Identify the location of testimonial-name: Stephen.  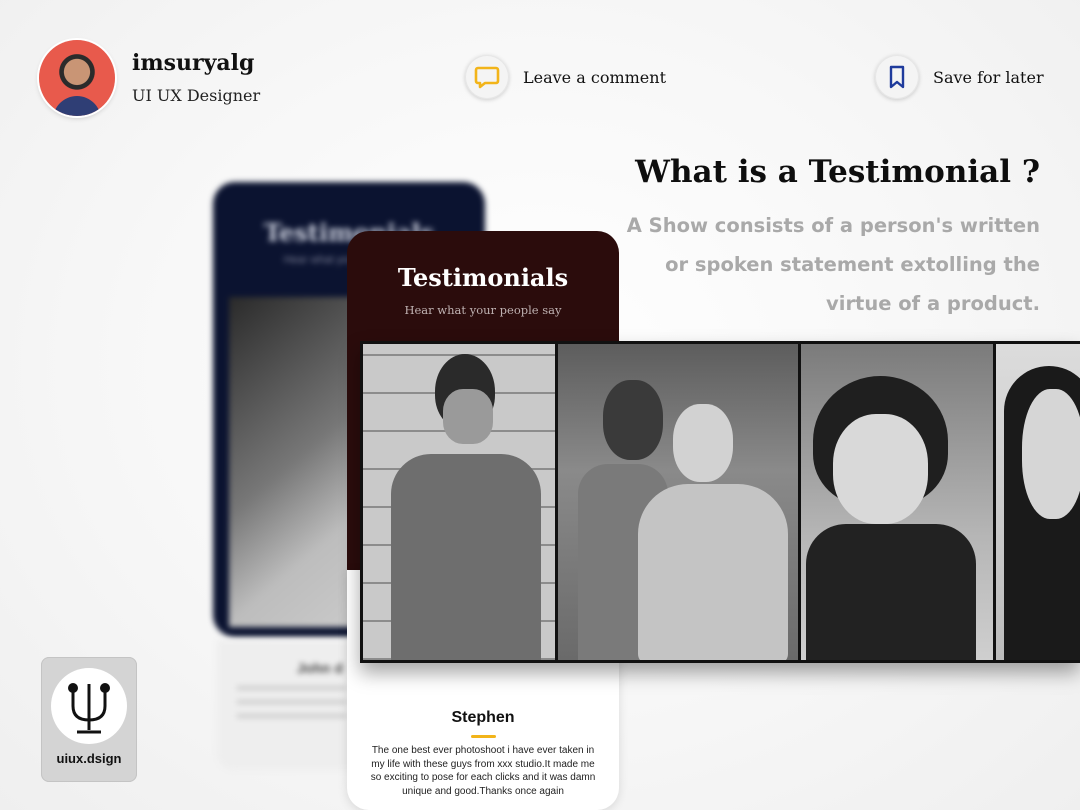
(483, 717).